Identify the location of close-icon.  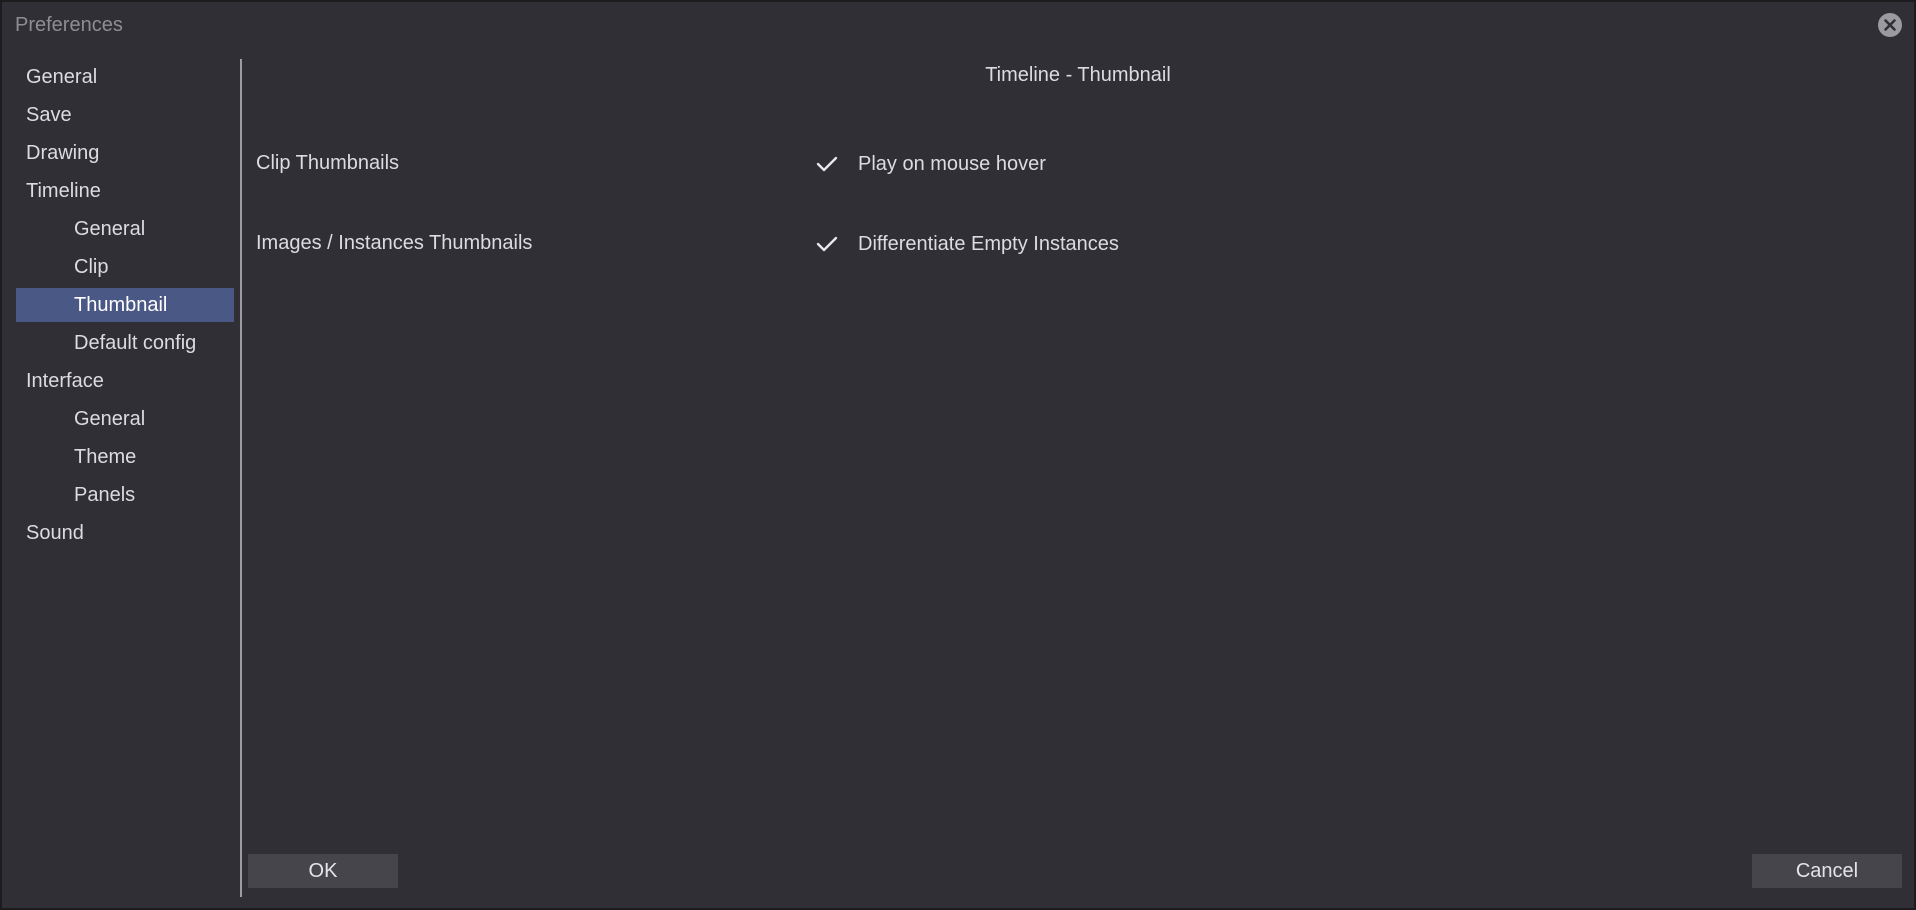
(1890, 25).